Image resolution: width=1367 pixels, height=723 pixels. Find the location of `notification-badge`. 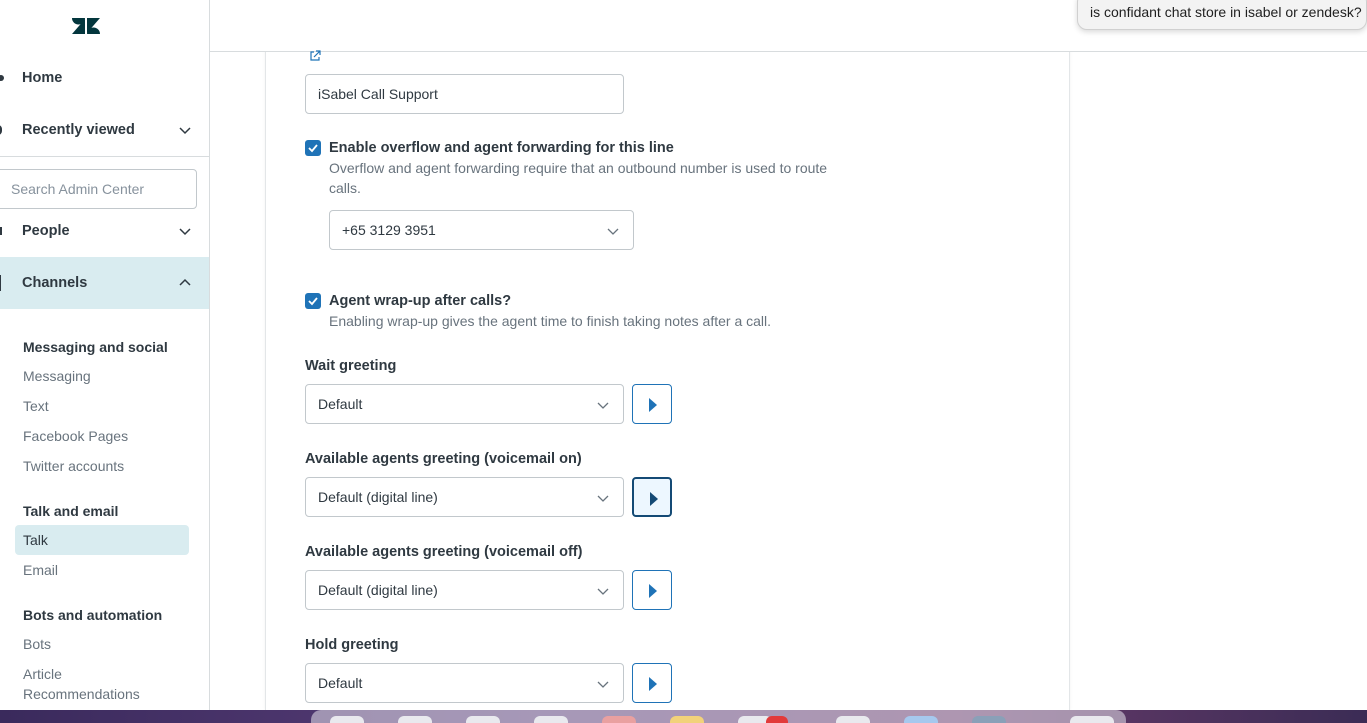

notification-badge is located at coordinates (777, 719).